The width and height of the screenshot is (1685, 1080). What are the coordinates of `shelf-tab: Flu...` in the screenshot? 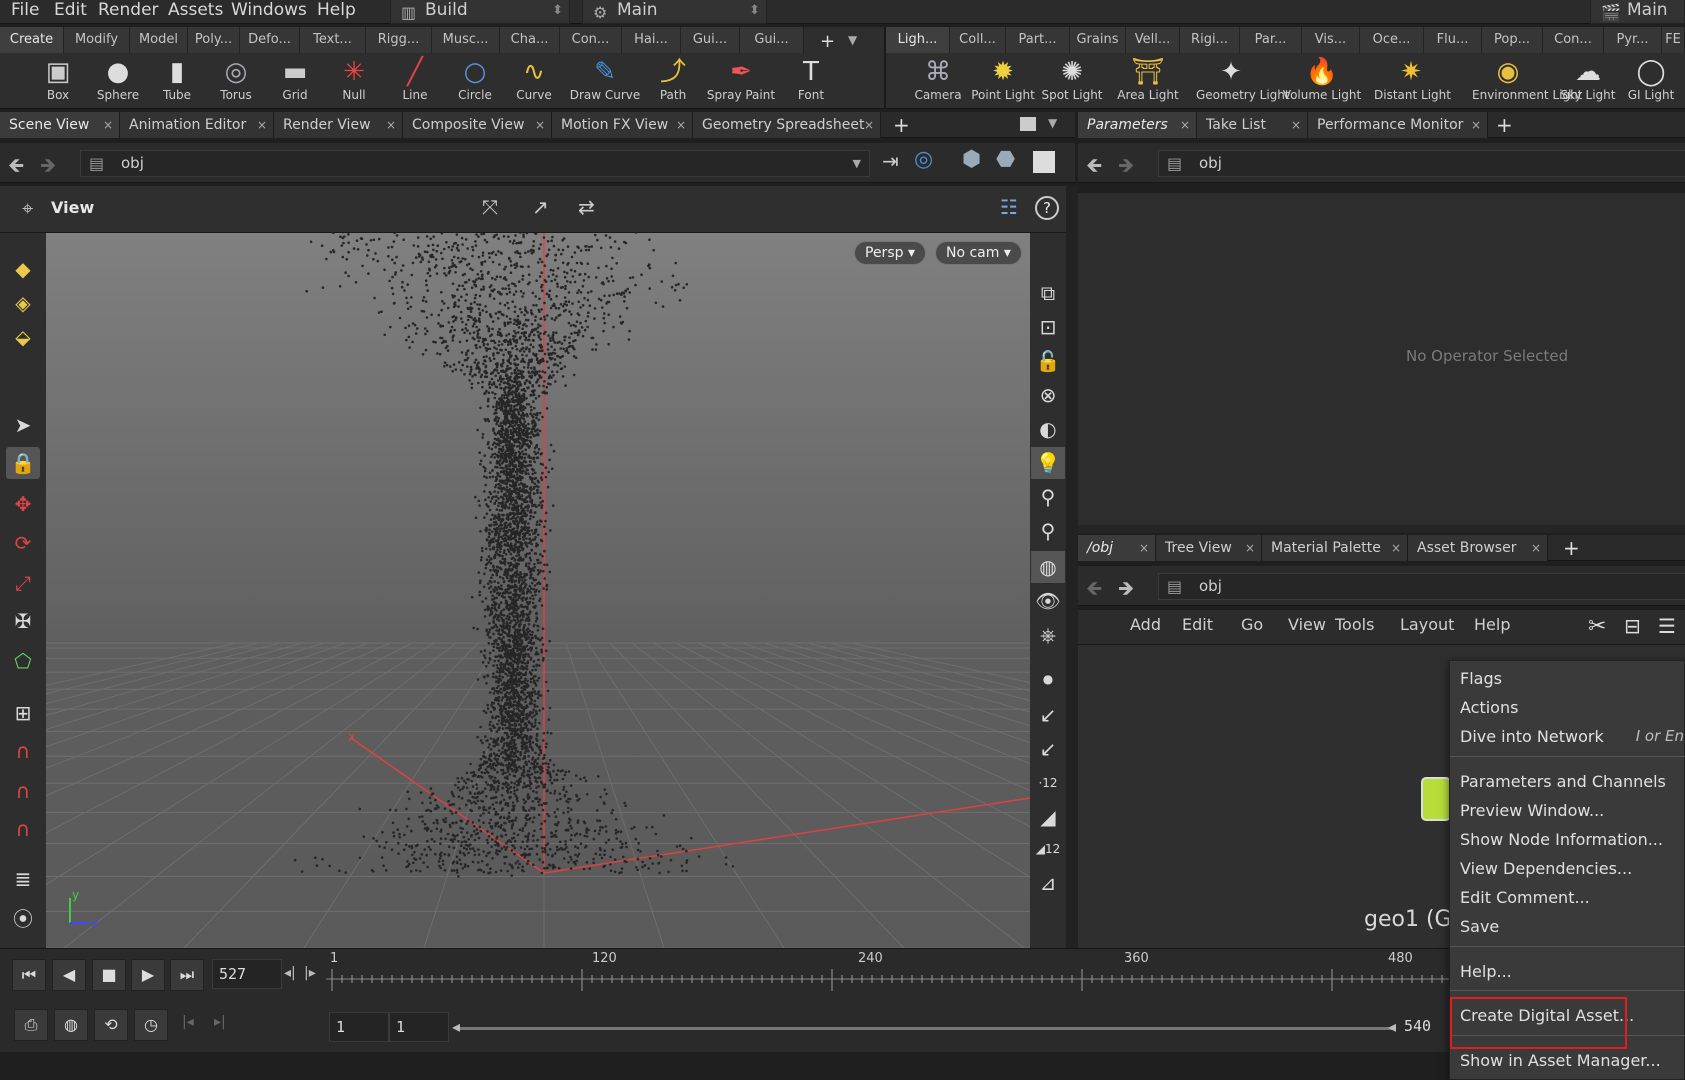 It's located at (1453, 40).